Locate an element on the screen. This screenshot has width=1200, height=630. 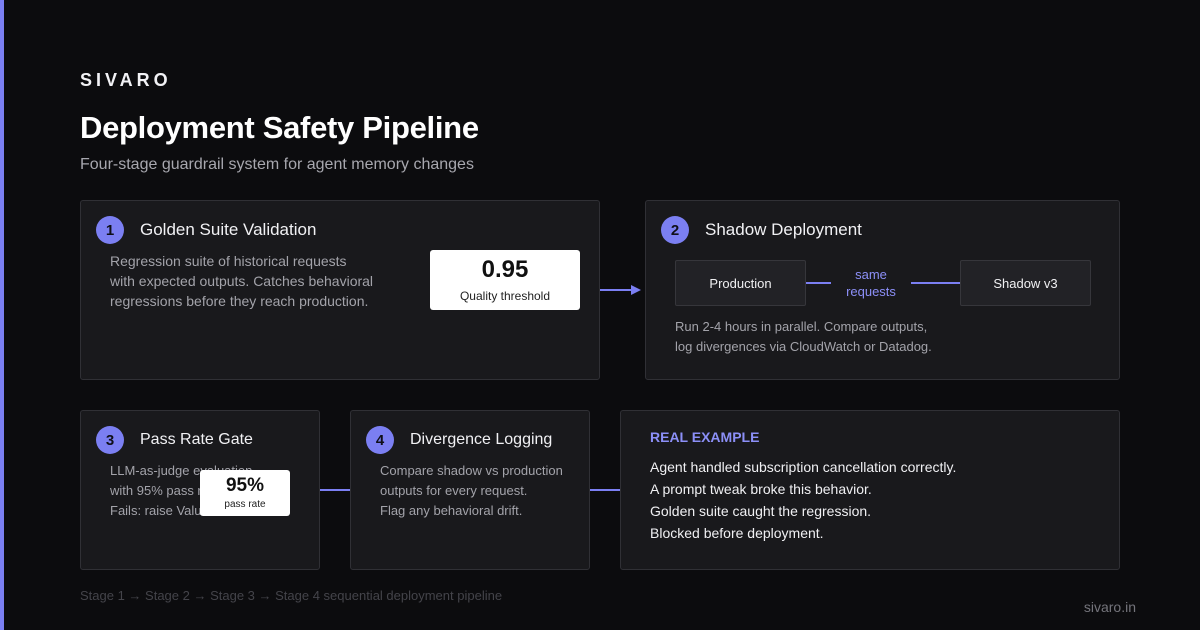
flow-line is located at coordinates (818, 283).